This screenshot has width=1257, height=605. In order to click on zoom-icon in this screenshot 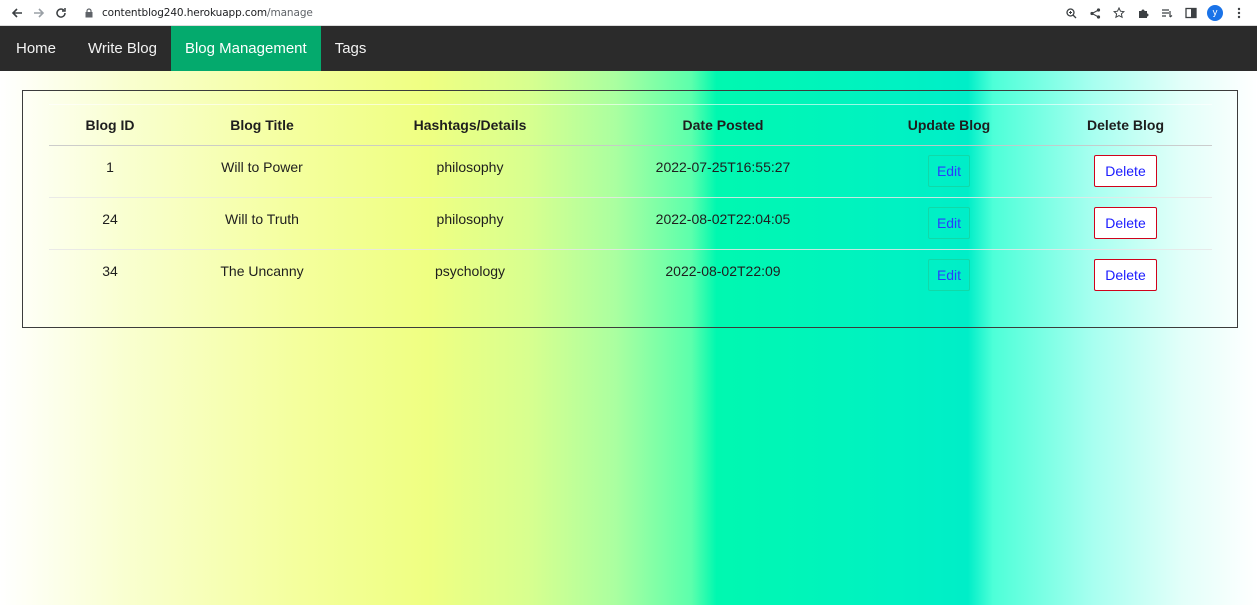, I will do `click(1071, 13)`.